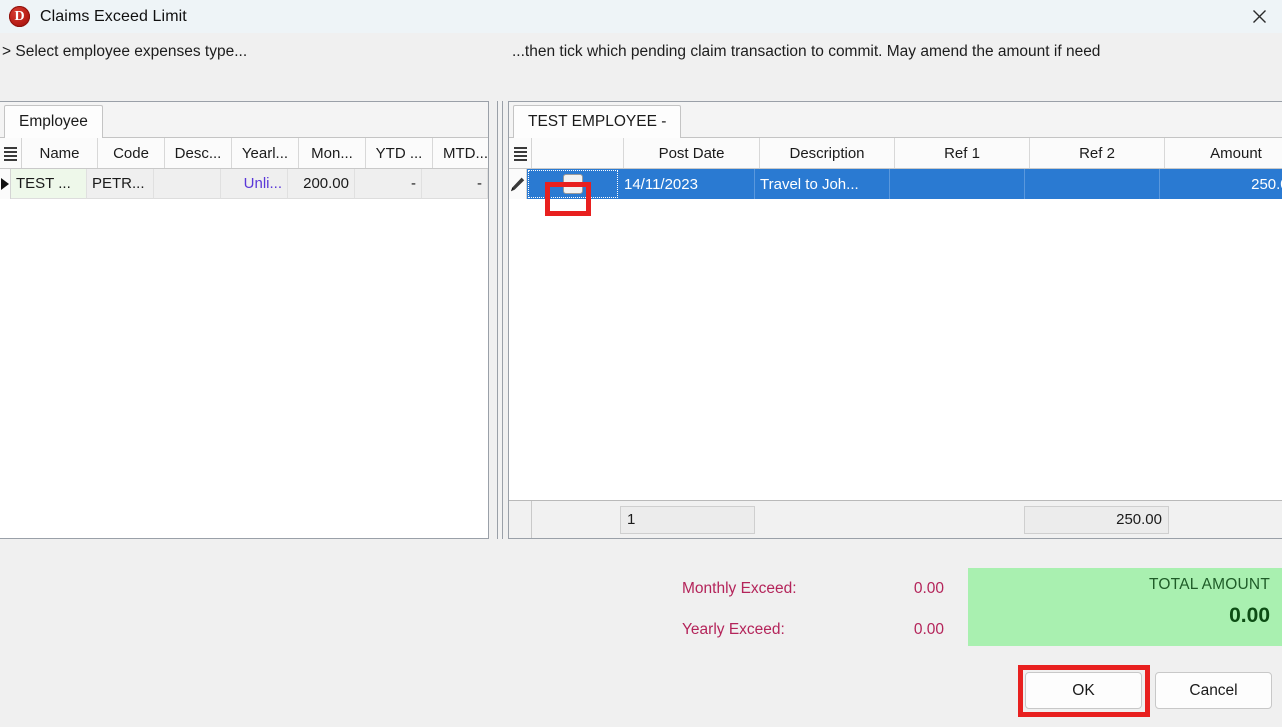  I want to click on employee-tabstrip: Employee, so click(244, 120).